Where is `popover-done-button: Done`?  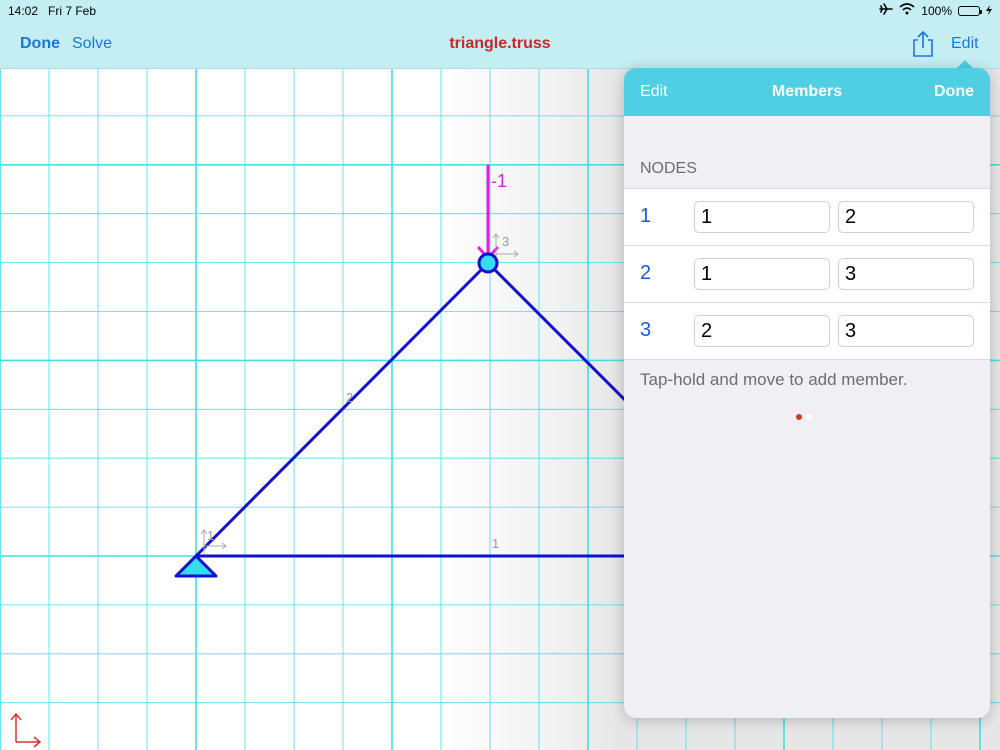 popover-done-button: Done is located at coordinates (954, 92).